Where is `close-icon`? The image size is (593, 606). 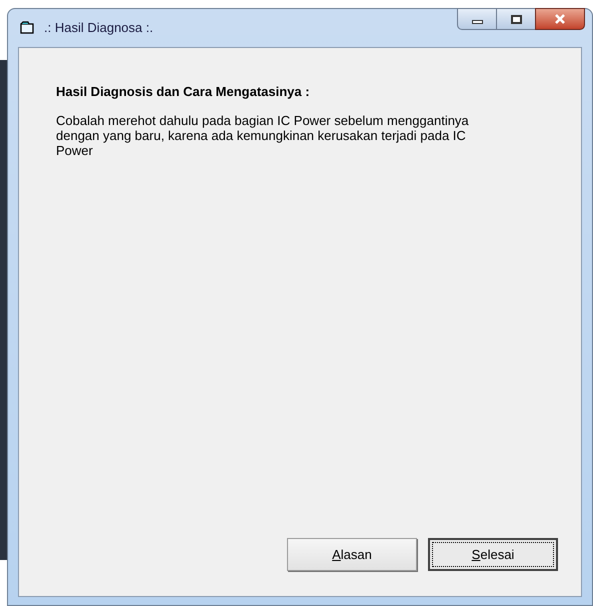
close-icon is located at coordinates (560, 19).